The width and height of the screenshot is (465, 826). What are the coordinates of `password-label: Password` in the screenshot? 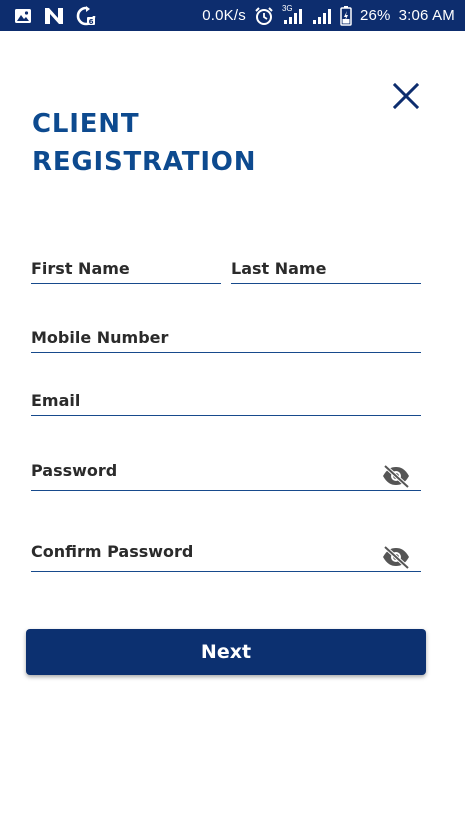 It's located at (74, 470).